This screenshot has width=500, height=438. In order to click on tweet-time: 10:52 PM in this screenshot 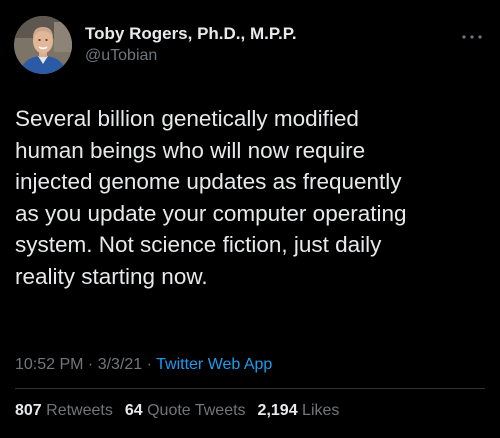, I will do `click(49, 364)`.